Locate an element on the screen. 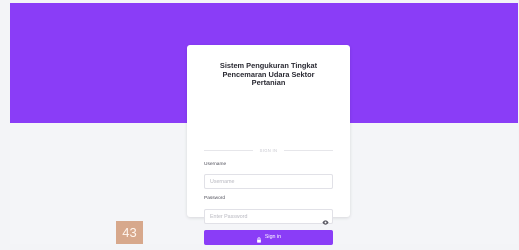 This screenshot has width=519, height=250. eye-icon is located at coordinates (325, 219).